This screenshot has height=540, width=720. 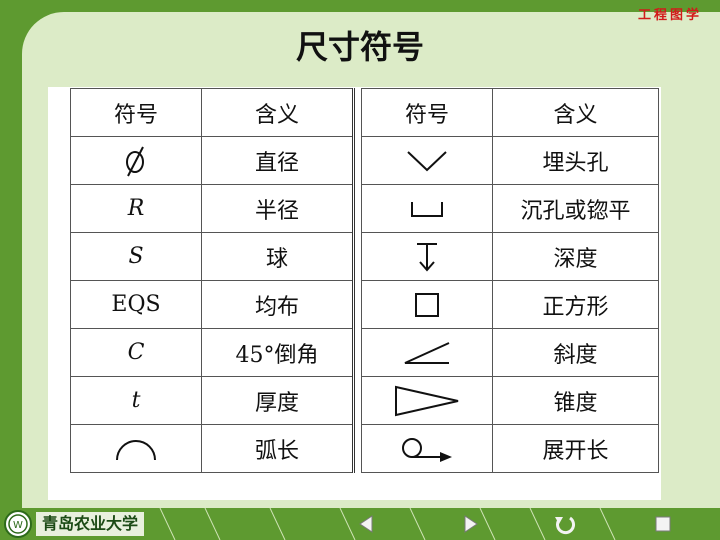 What do you see at coordinates (136, 352) in the screenshot?
I see `symbol-cell: C` at bounding box center [136, 352].